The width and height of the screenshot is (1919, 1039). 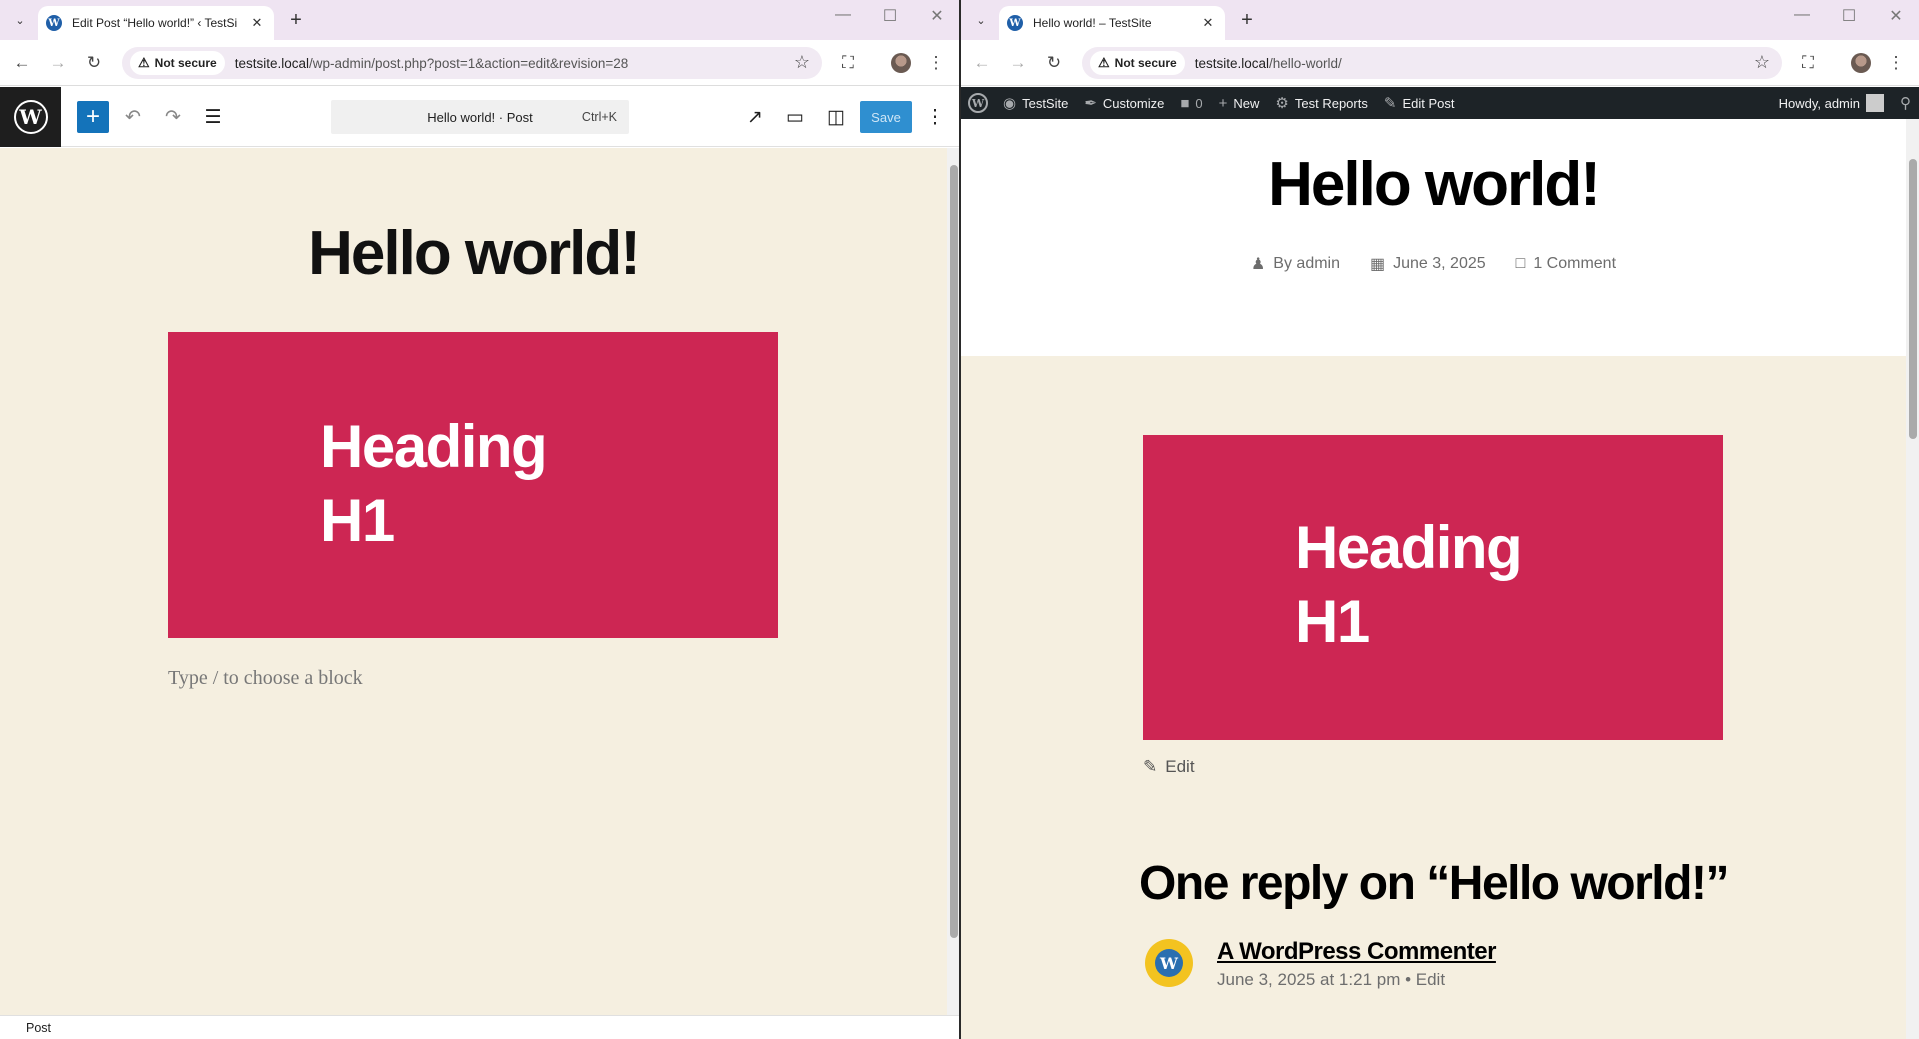 I want to click on editor-scrollbar-thumb, so click(x=954, y=551).